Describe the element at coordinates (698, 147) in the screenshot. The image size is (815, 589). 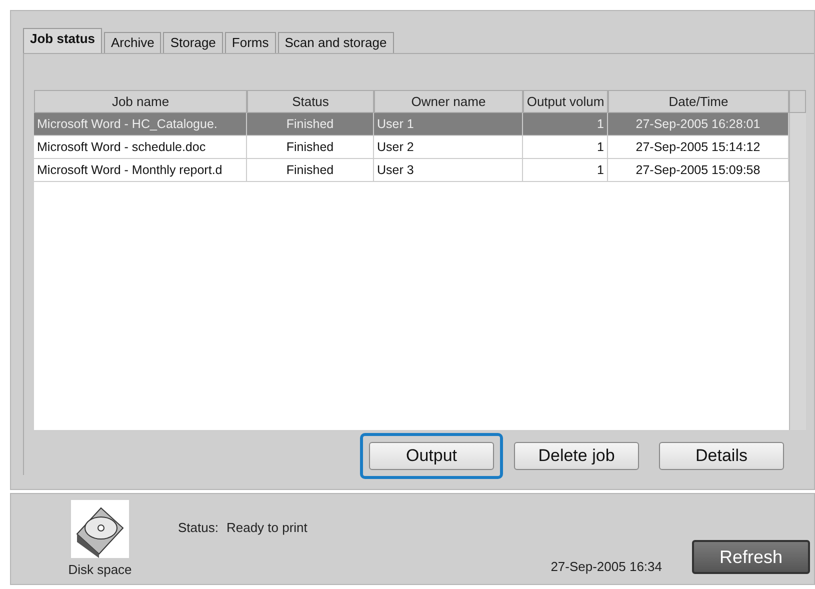
I see `table-cell: 27-Sep-2005 15:14:12` at that location.